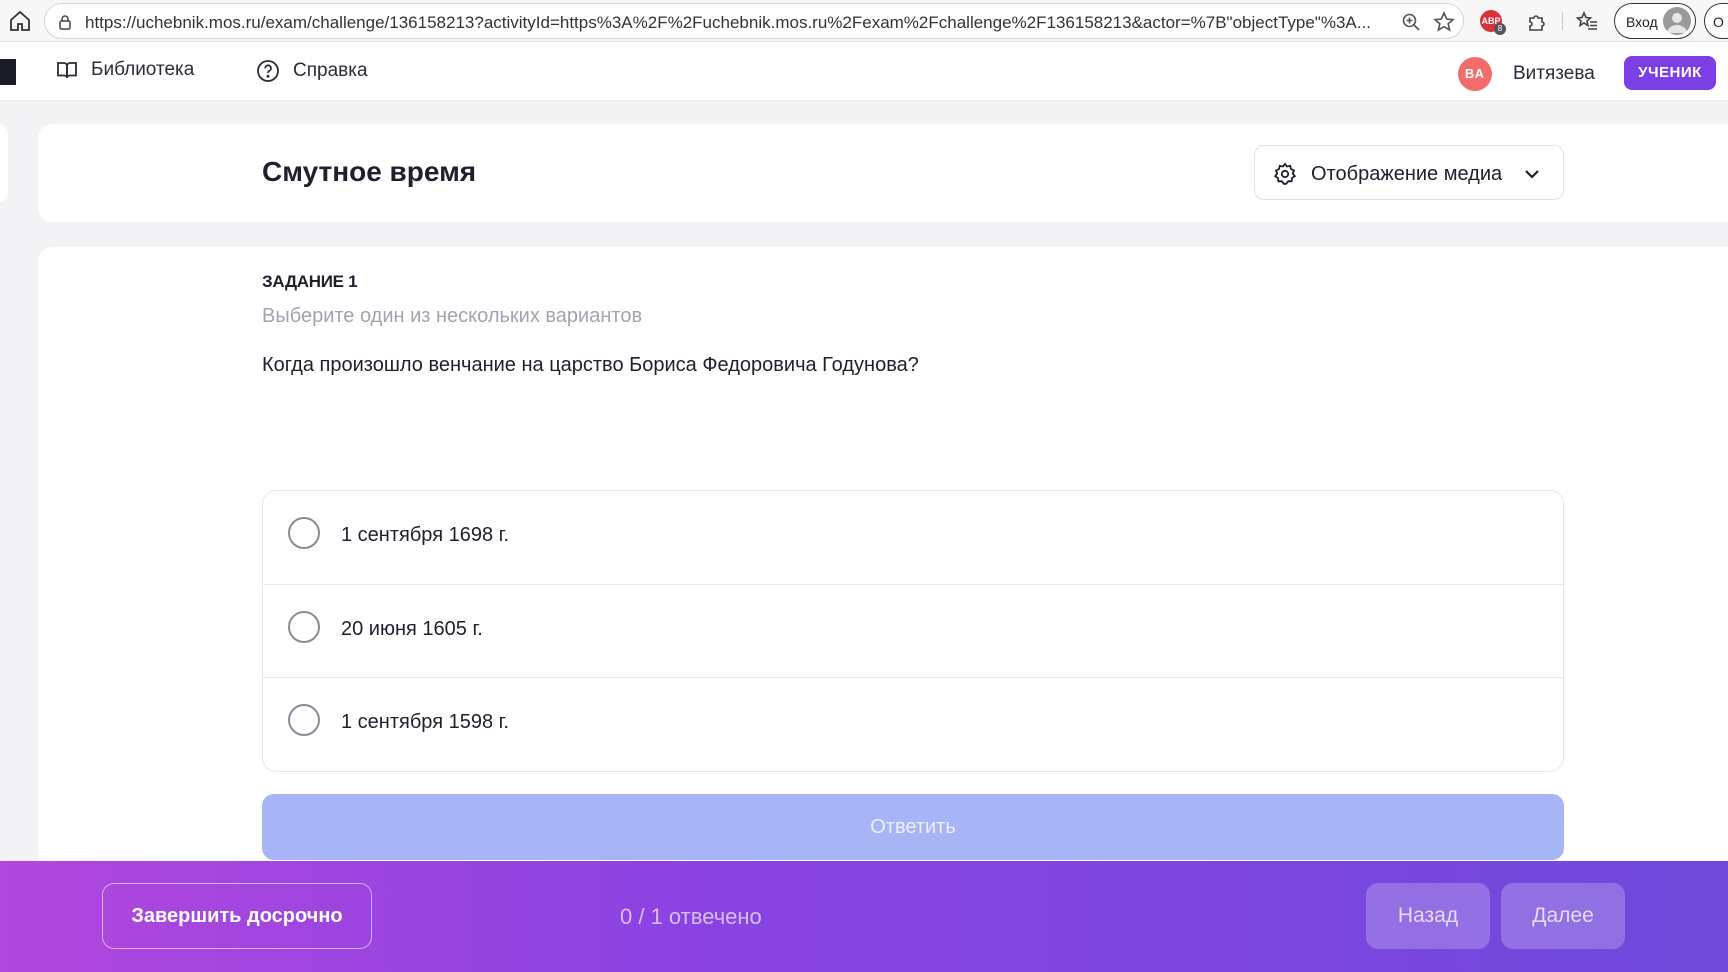 This screenshot has height=972, width=1728. I want to click on adblock-extension-icon: ABP 8, so click(1493, 22).